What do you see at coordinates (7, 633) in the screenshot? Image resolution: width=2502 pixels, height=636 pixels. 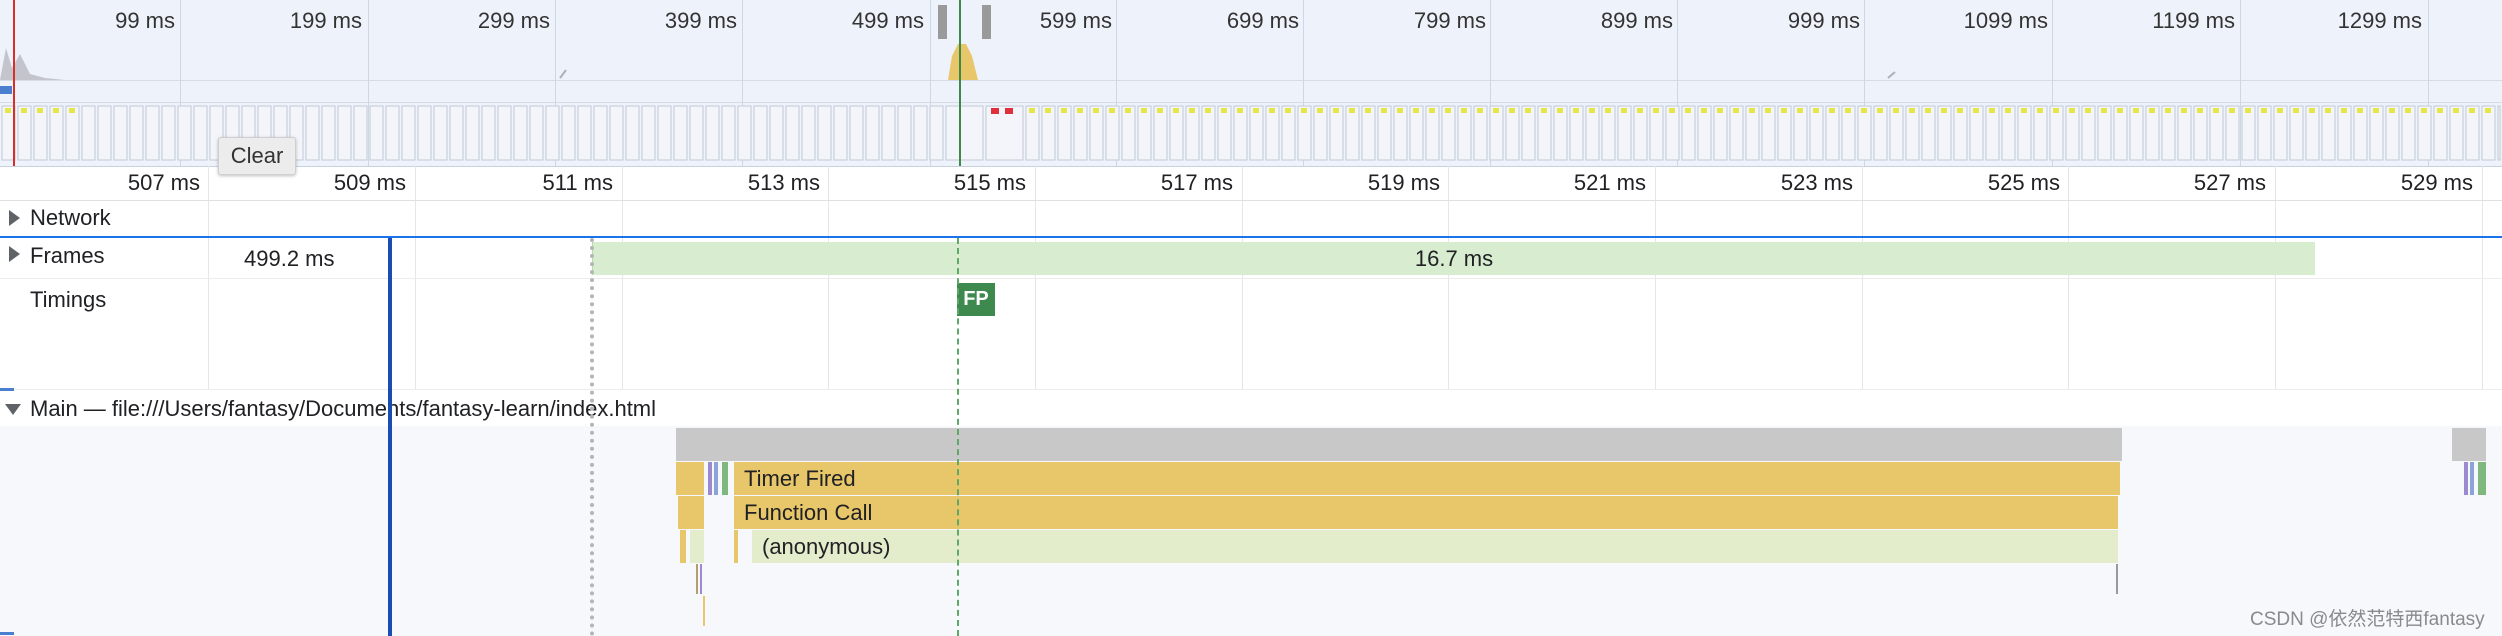 I see `track-edge-marker` at bounding box center [7, 633].